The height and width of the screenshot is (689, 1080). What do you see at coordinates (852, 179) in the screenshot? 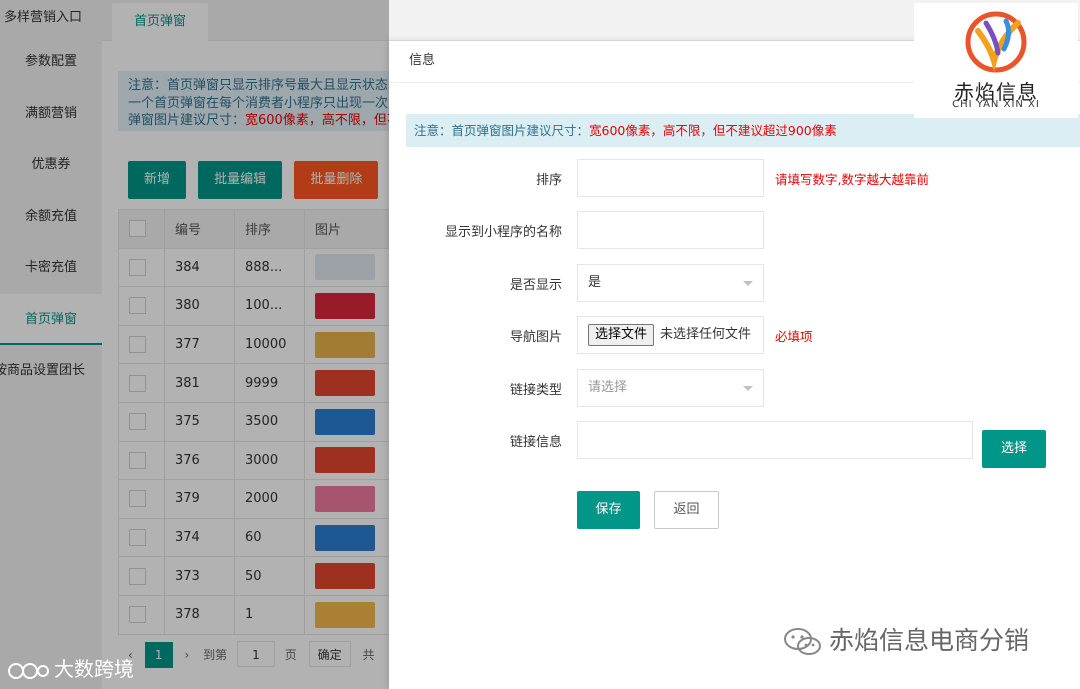
I see `sort-hint: 请填写数字,数字越大越靠前` at bounding box center [852, 179].